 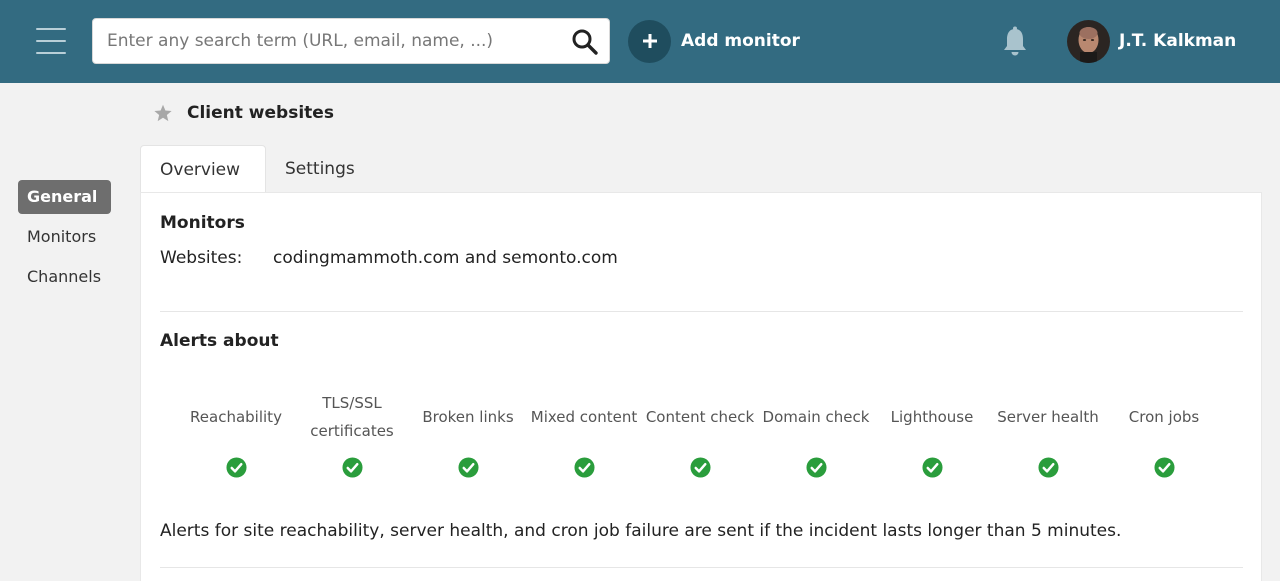 I want to click on websites-value: codingmammoth.com and semonto.com, so click(x=445, y=258).